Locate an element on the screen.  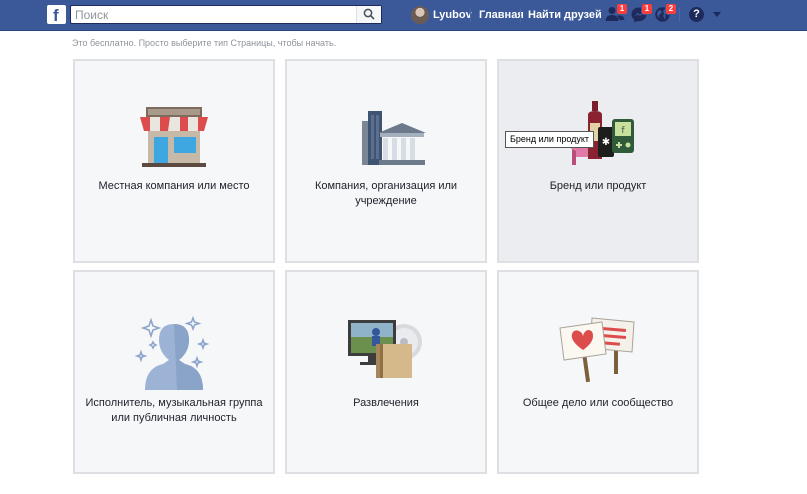
page-type-card-brand: ✱ f Бренд или продукт is located at coordinates (598, 161).